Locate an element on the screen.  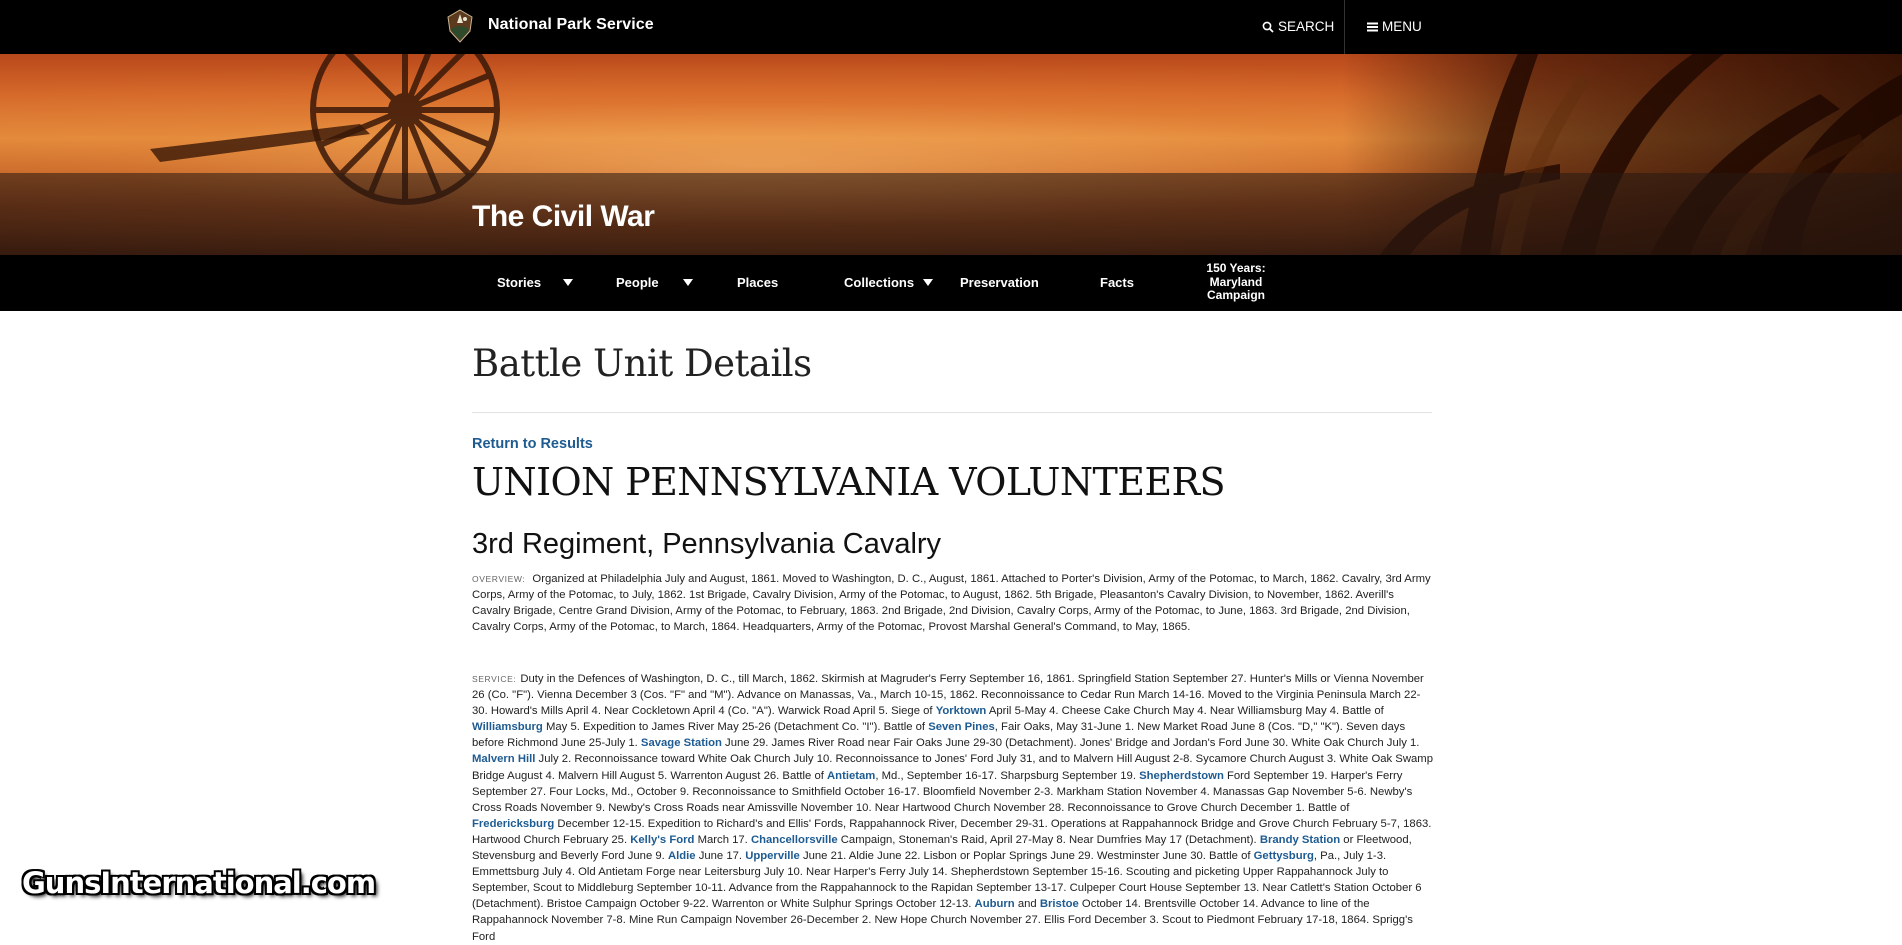
nav-item-line: Campaign is located at coordinates (1235, 295).